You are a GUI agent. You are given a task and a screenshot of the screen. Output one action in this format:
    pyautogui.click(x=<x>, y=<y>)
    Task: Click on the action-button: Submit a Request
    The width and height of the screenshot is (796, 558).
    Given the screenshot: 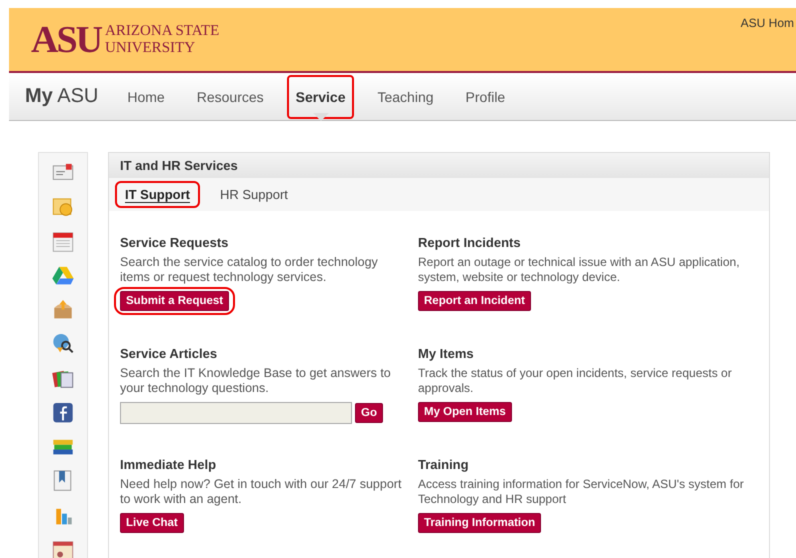 What is the action you would take?
    pyautogui.click(x=175, y=301)
    